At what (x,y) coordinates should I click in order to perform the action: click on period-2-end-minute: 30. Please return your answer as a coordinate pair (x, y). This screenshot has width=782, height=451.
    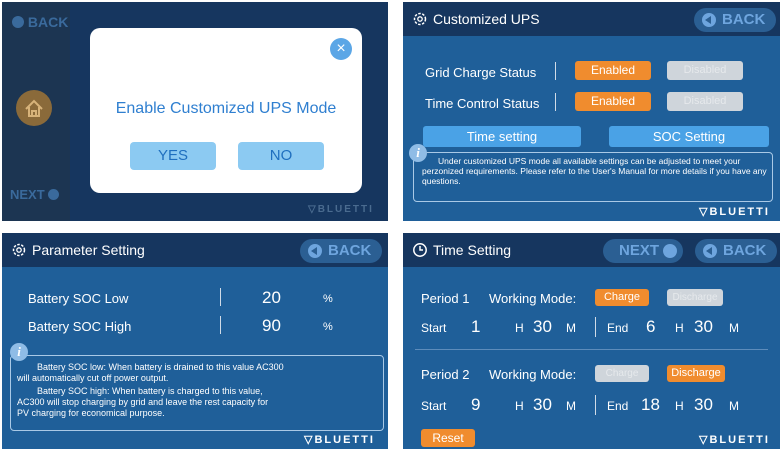
    Looking at the image, I should click on (703, 405).